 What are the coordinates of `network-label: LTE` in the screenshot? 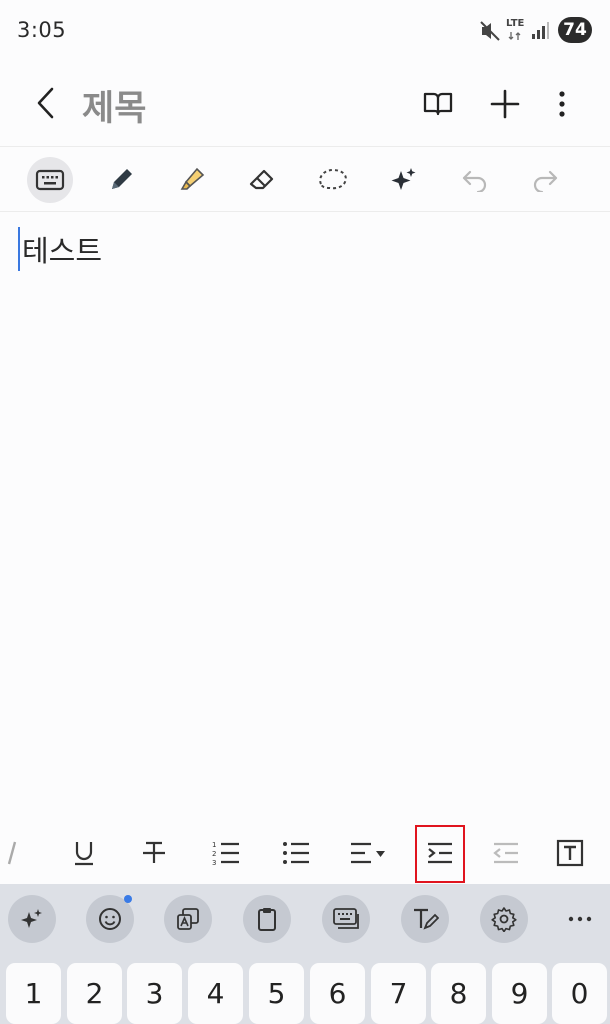 It's located at (515, 23).